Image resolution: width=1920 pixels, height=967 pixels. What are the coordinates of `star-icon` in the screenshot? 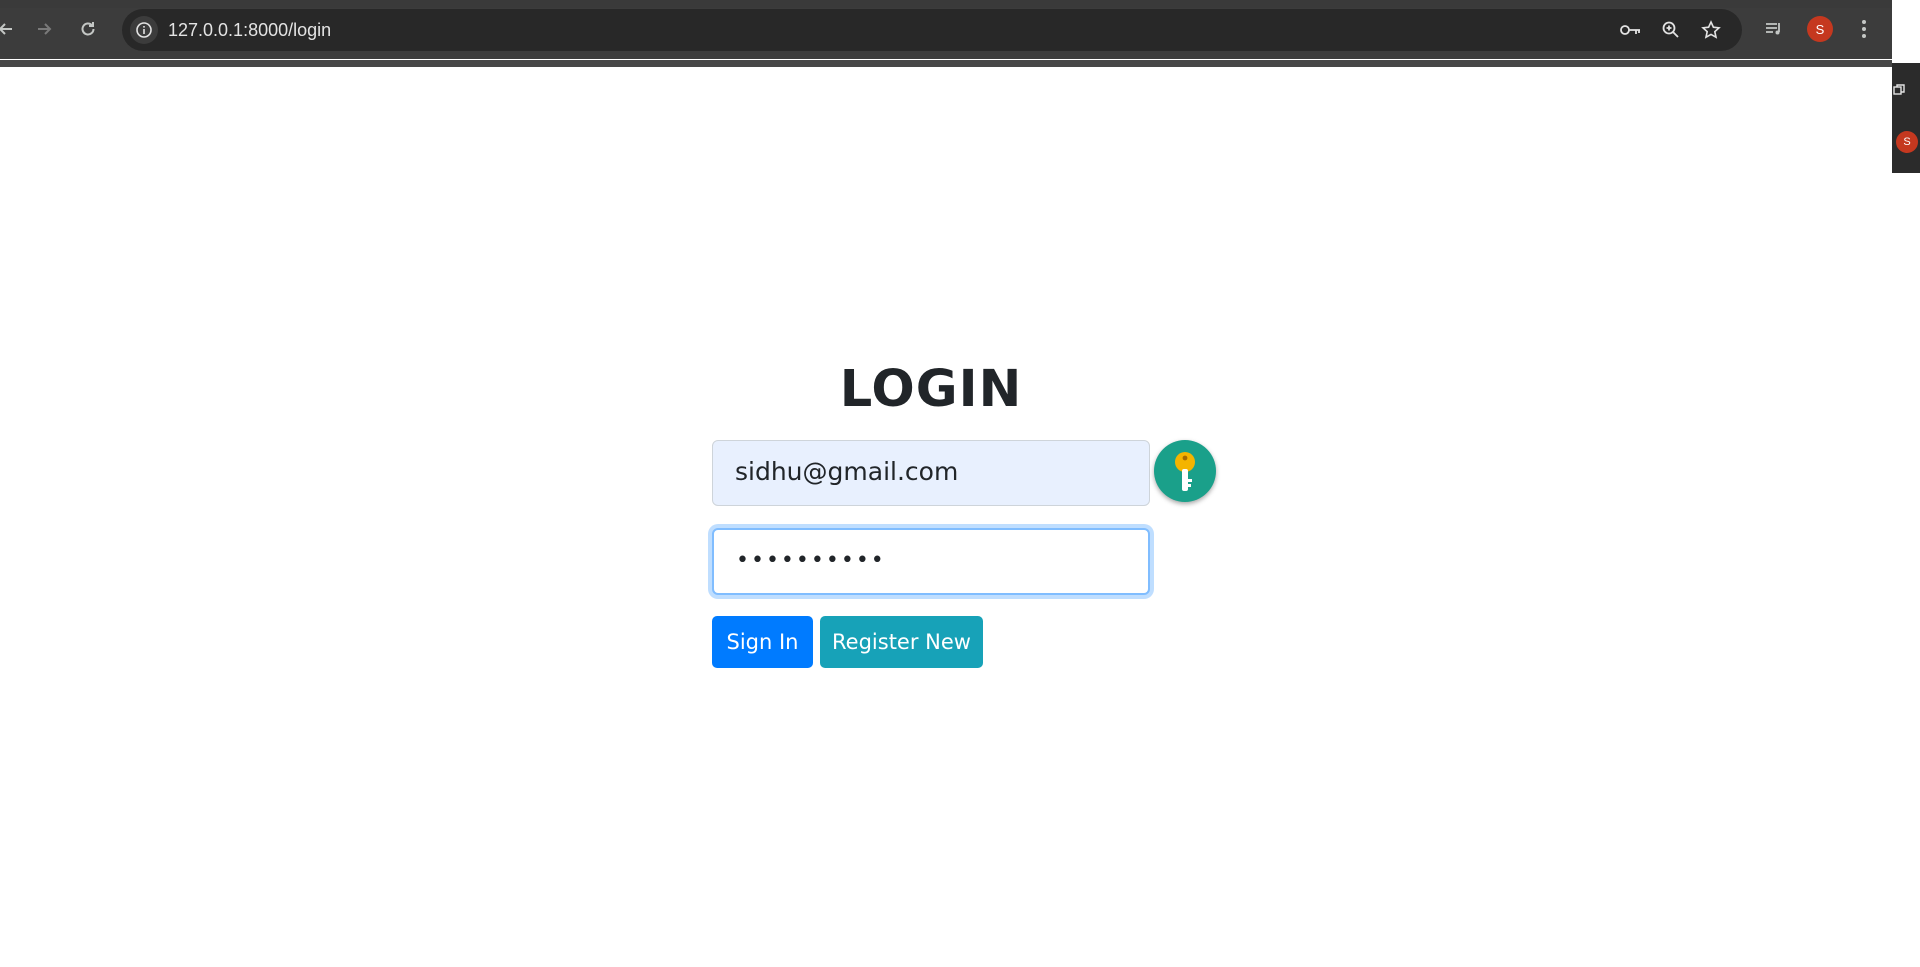 It's located at (1711, 30).